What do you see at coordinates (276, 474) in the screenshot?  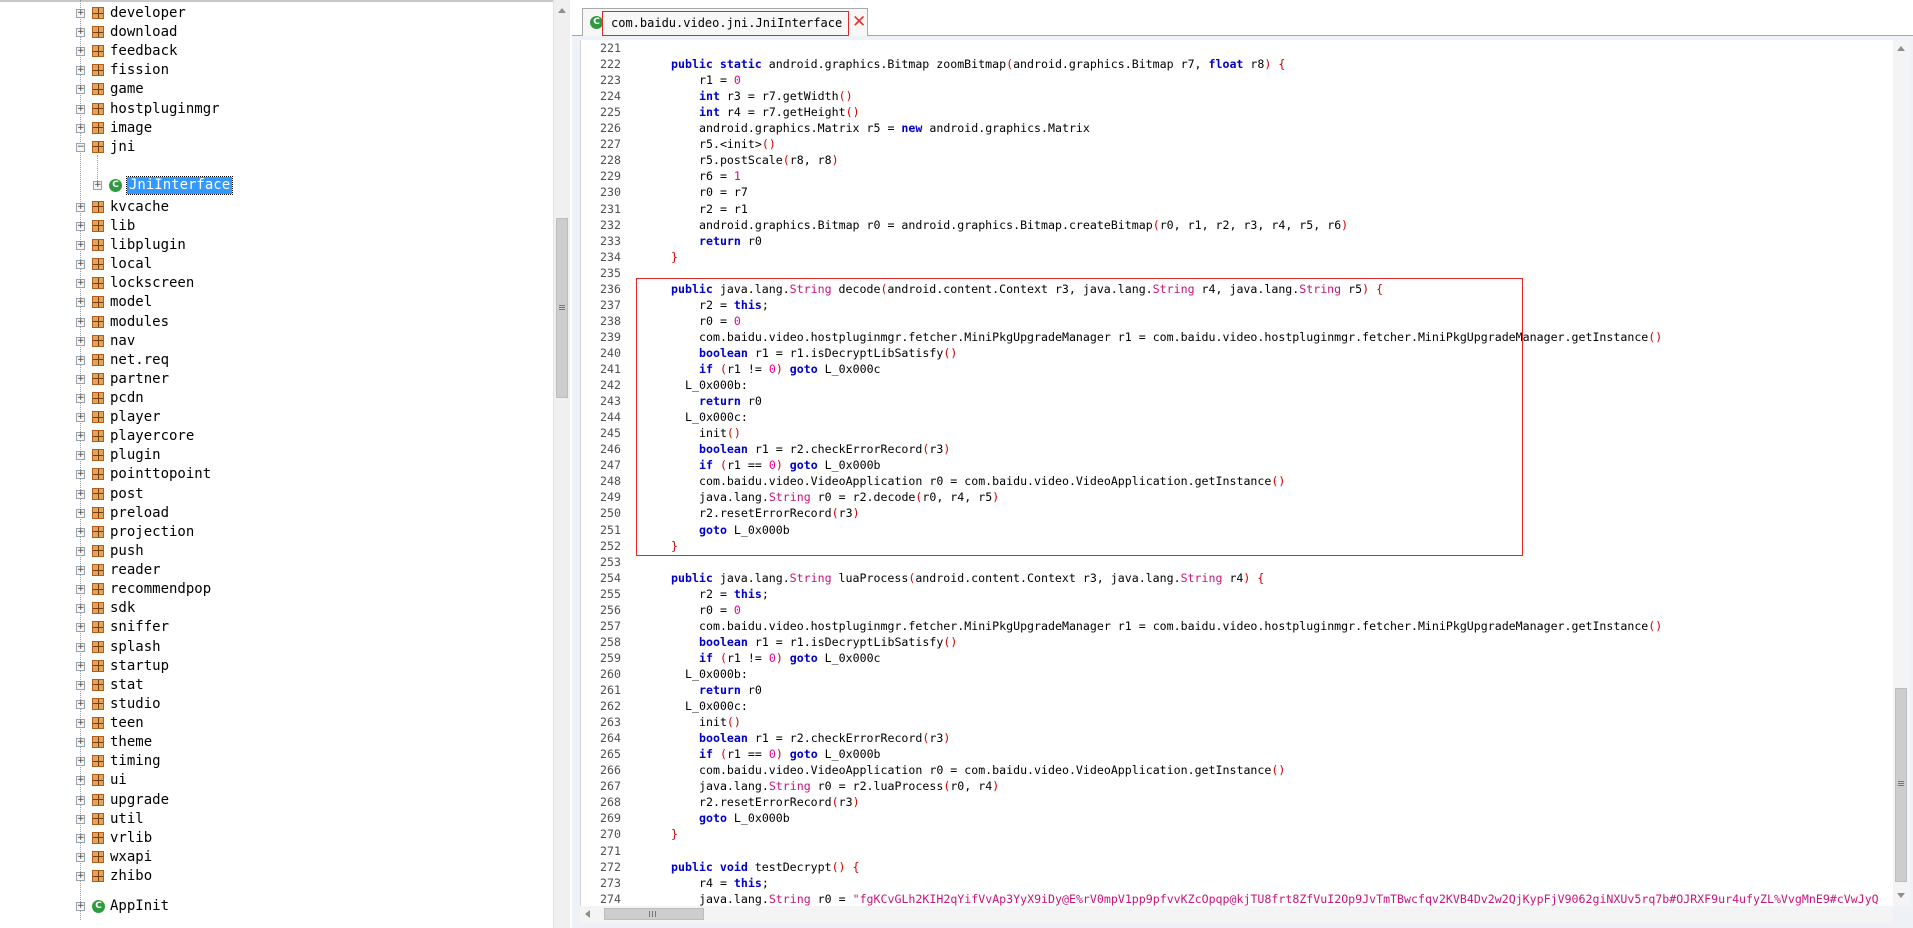 I see `tree-package-item: + pointtopoint` at bounding box center [276, 474].